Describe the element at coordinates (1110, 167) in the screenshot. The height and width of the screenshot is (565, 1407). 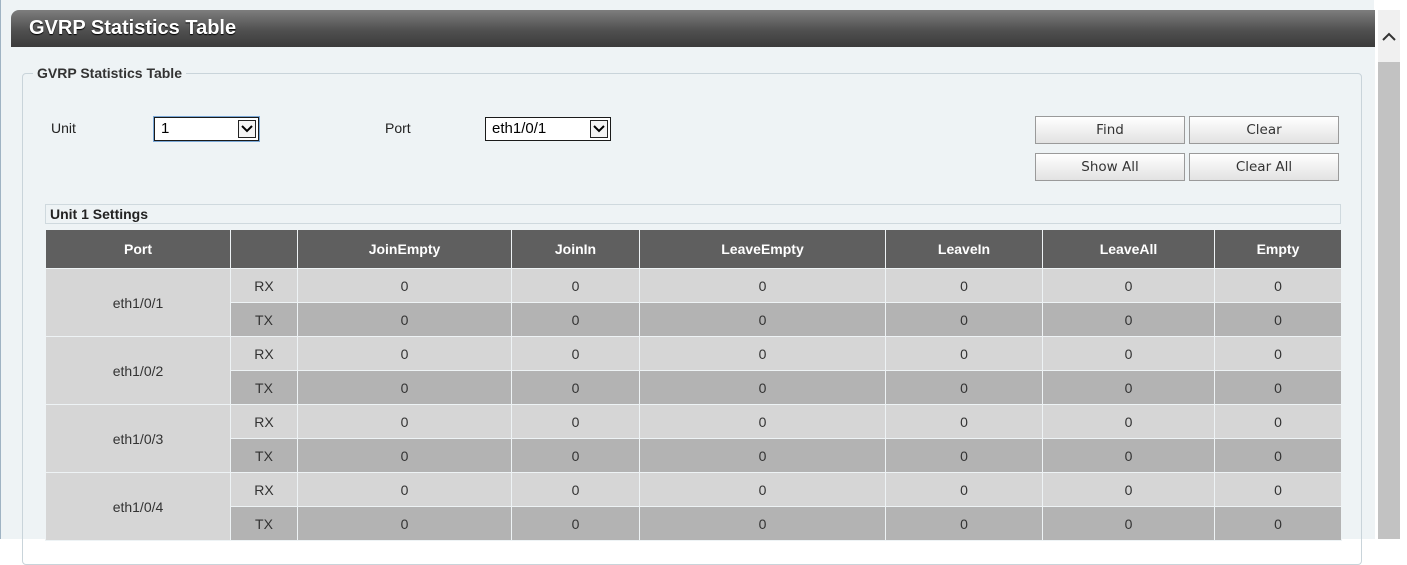
I see `show-all-button: Show All` at that location.